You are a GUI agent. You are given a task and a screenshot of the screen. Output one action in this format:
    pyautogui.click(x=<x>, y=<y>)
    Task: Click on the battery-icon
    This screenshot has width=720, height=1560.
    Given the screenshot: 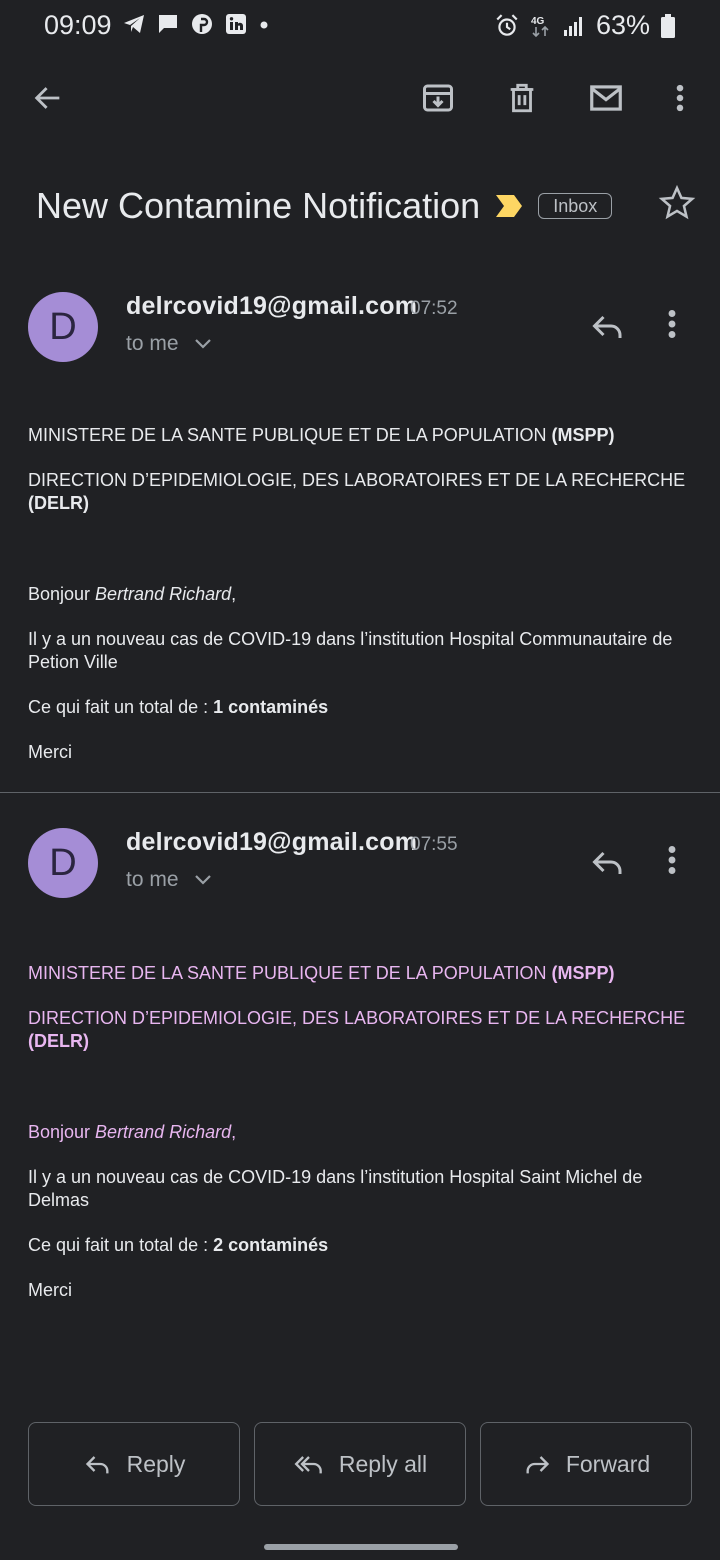 What is the action you would take?
    pyautogui.click(x=668, y=25)
    